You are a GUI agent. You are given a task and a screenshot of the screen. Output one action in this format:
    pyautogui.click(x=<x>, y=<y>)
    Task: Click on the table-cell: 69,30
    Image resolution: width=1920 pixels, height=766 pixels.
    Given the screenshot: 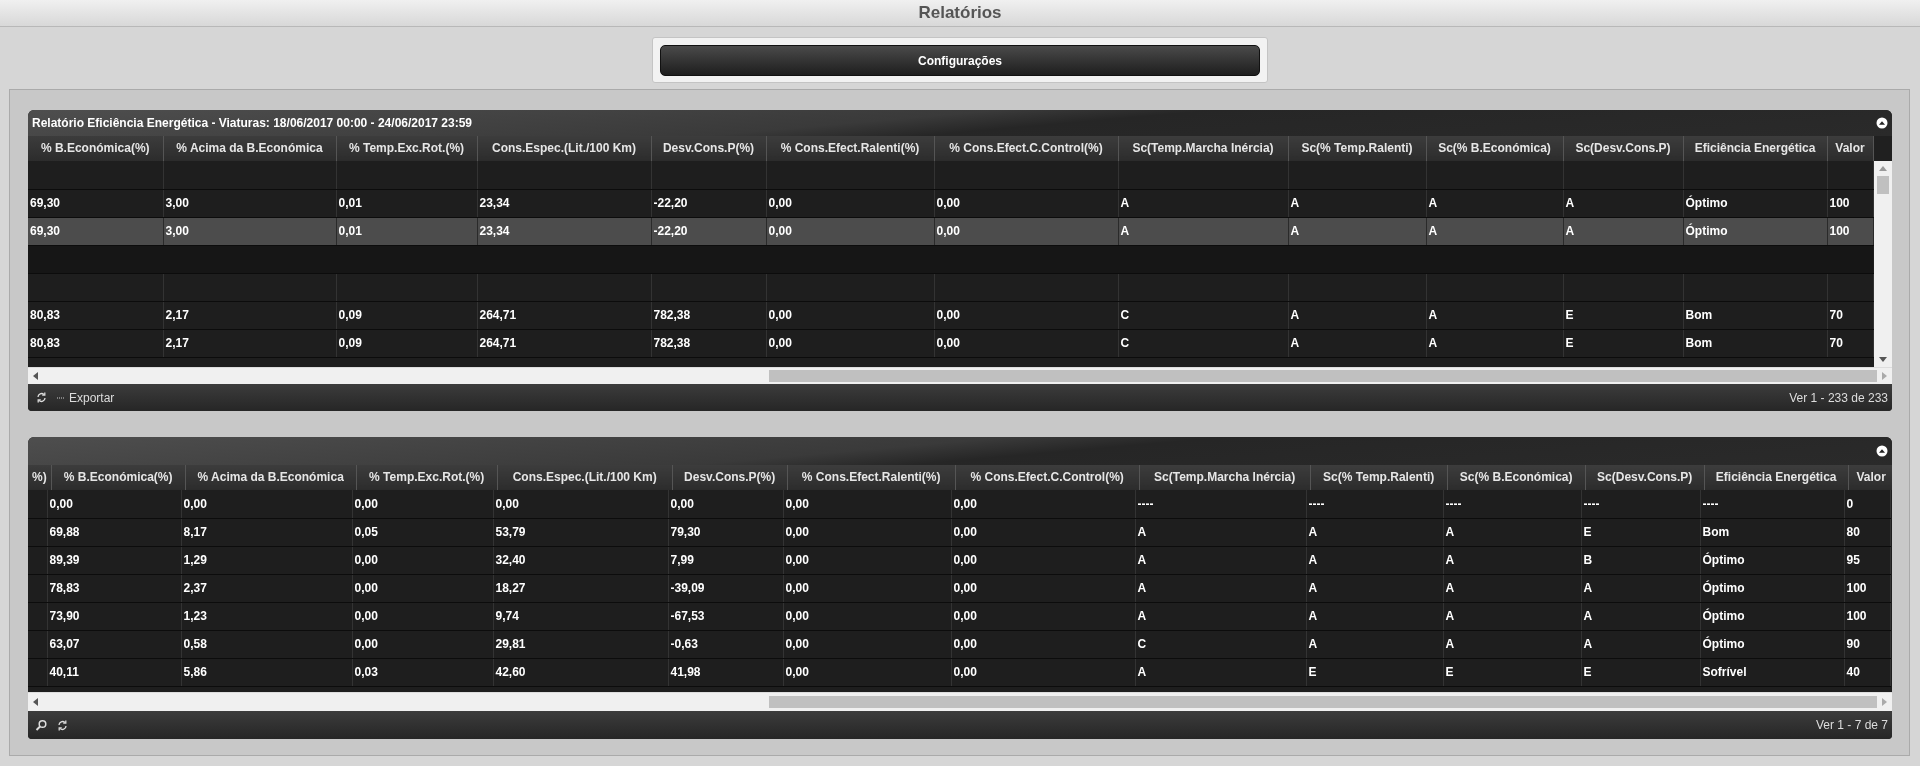 What is the action you would take?
    pyautogui.click(x=95, y=231)
    